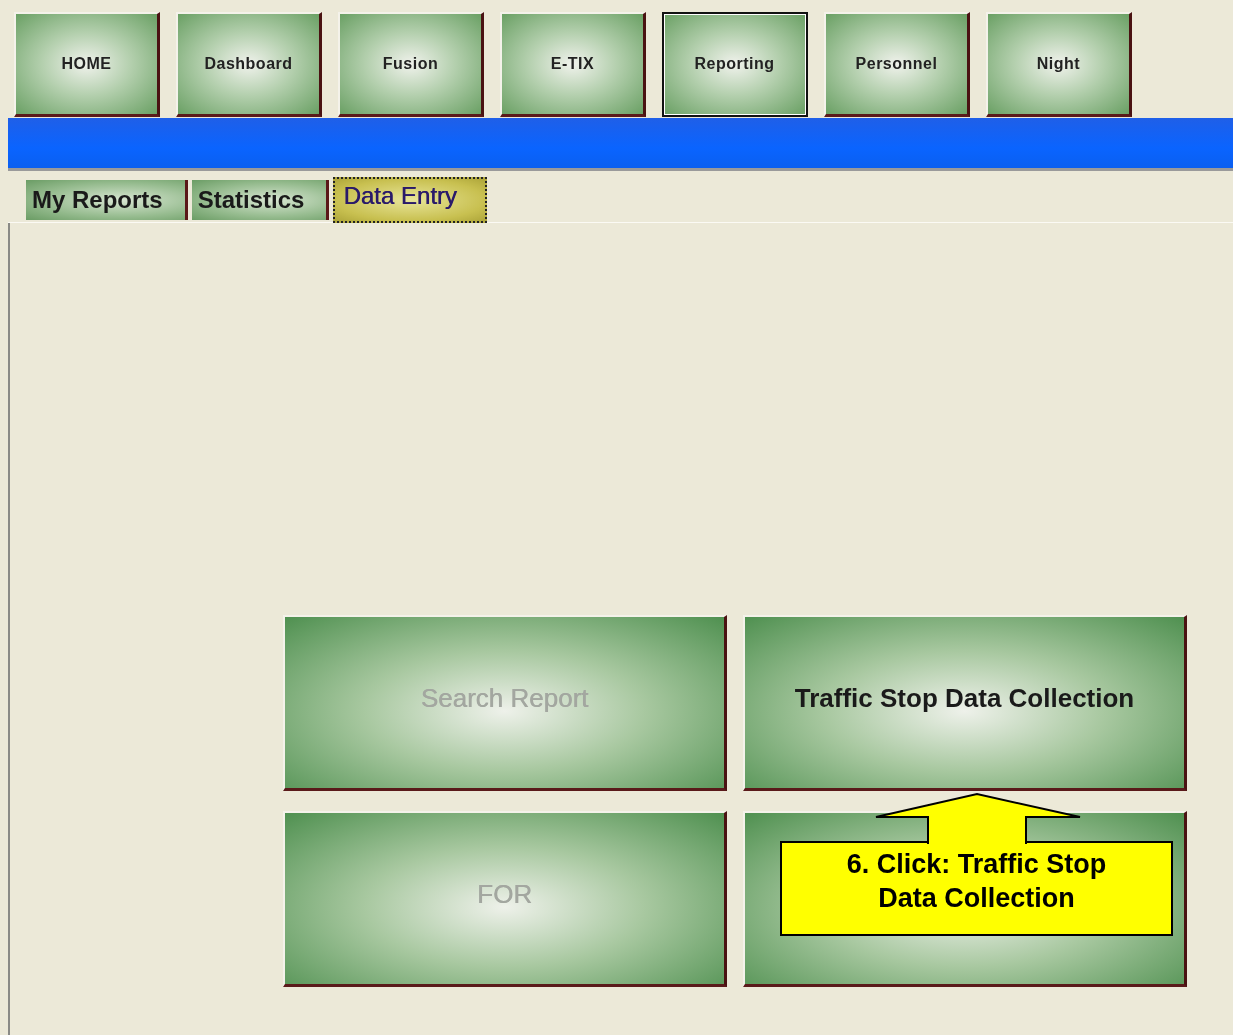 The width and height of the screenshot is (1233, 1035). I want to click on nav-button: Reporting, so click(735, 64).